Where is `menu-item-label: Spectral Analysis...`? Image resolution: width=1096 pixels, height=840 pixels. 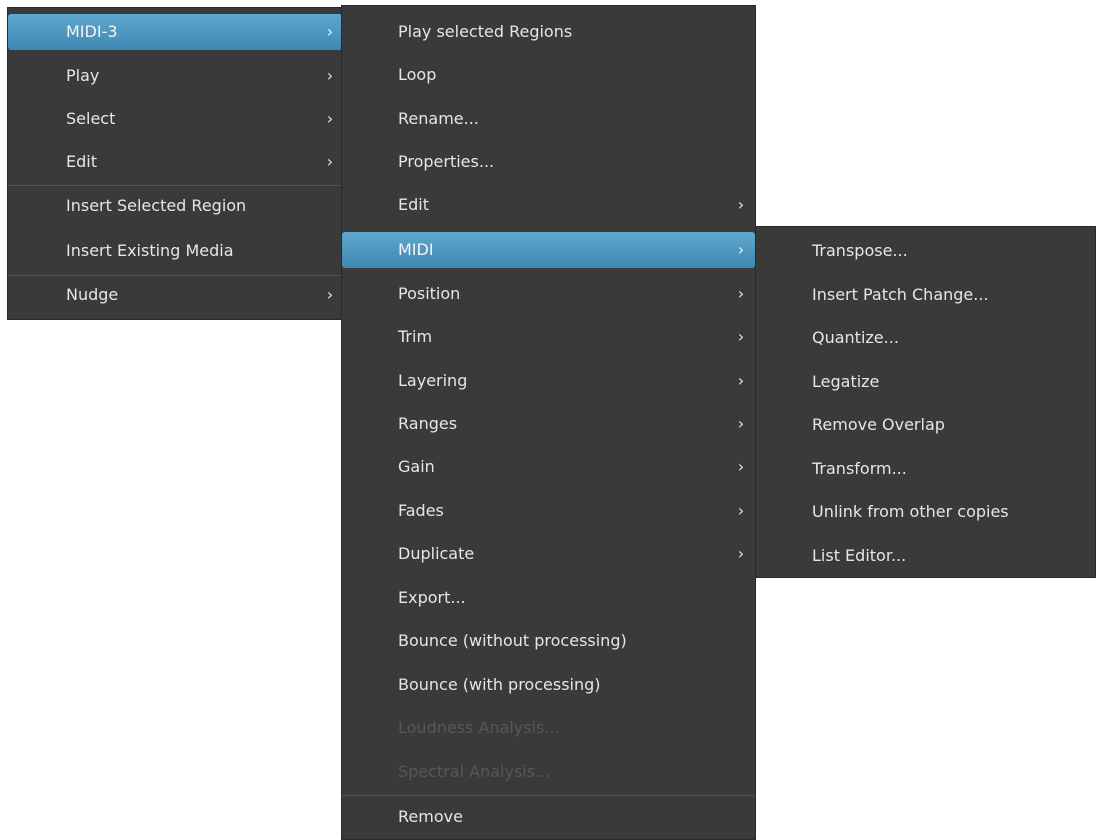 menu-item-label: Spectral Analysis... is located at coordinates (474, 771).